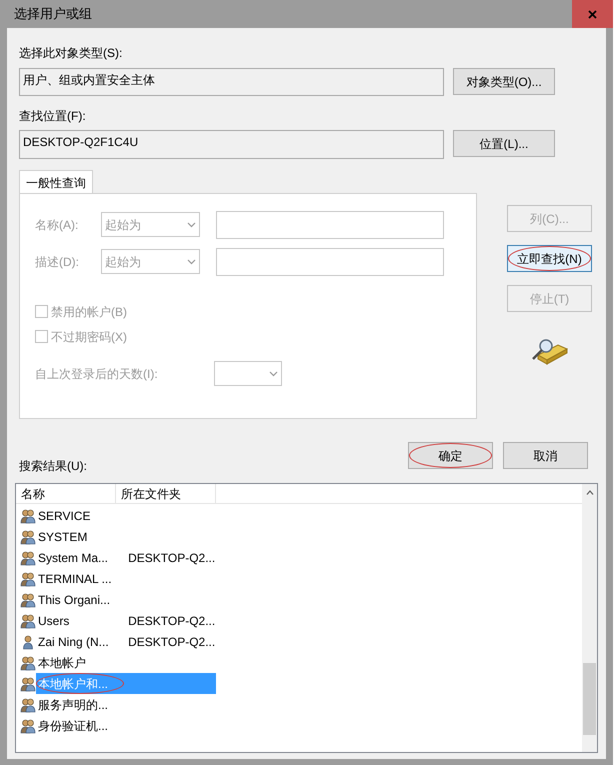 The image size is (616, 765). Describe the element at coordinates (231, 82) in the screenshot. I see `object-type-field: 用户、组或内置安全主体` at that location.